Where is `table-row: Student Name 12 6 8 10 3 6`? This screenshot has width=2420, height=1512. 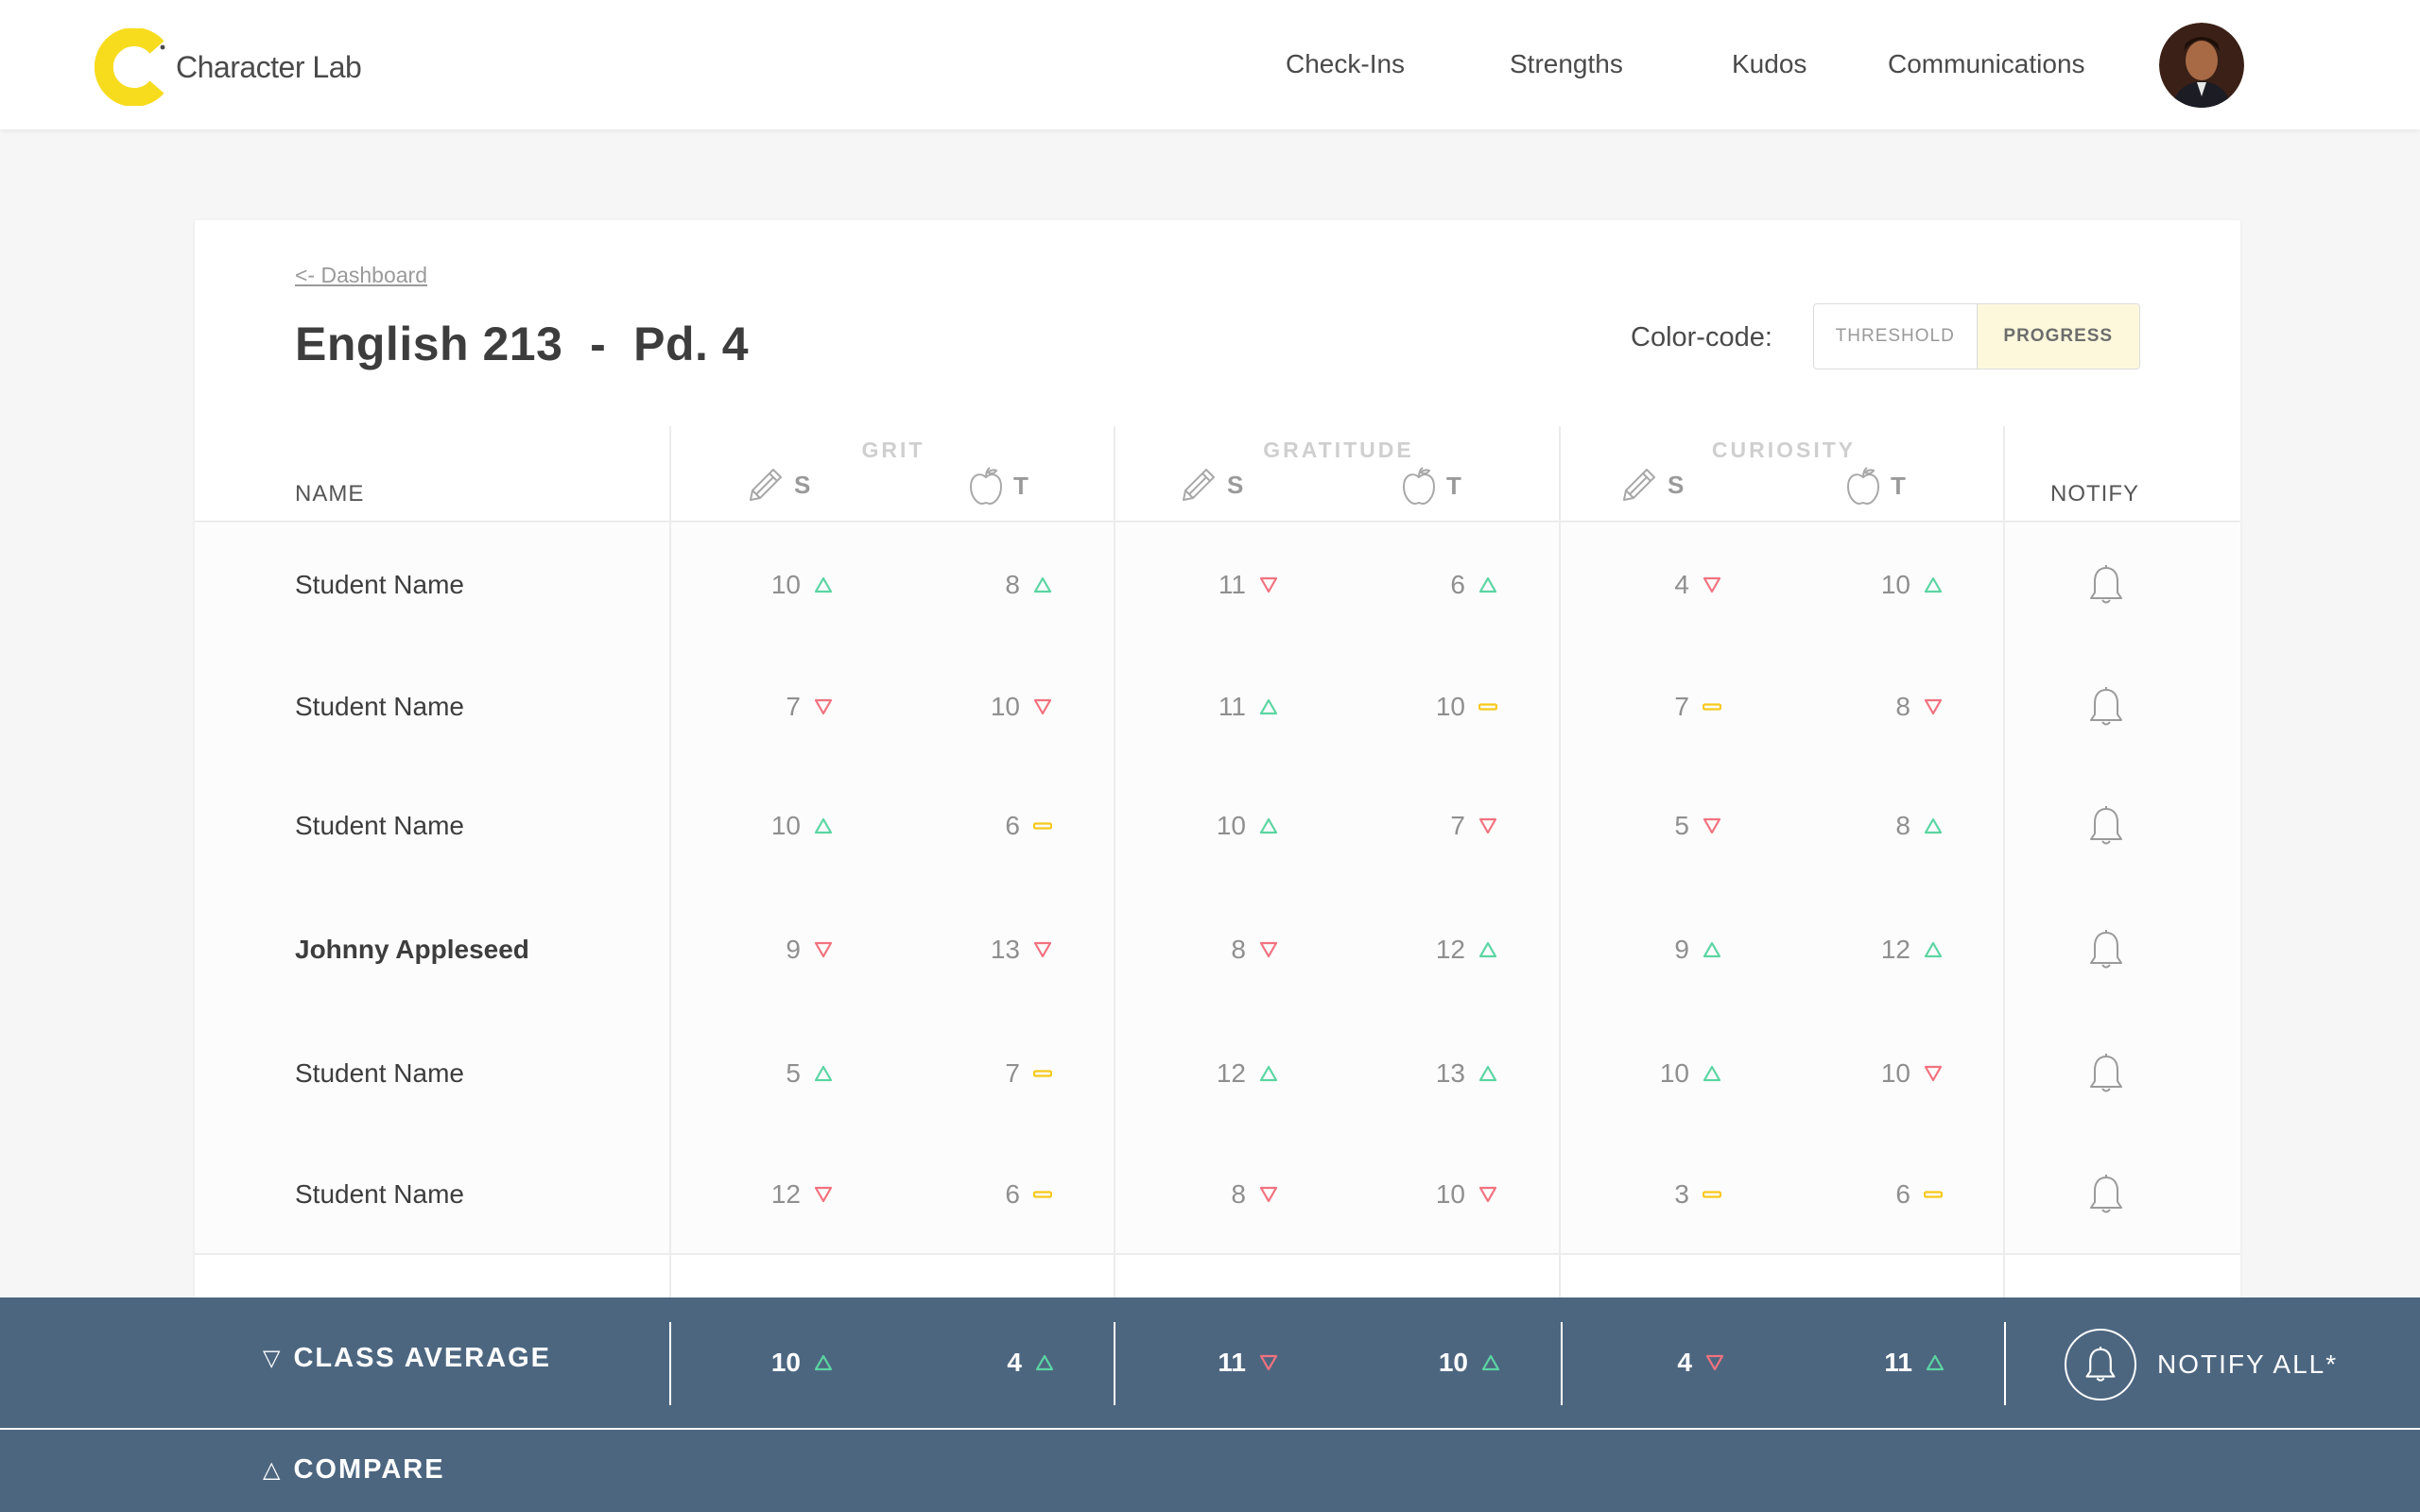
table-row: Student Name 12 6 8 10 3 6 is located at coordinates (1217, 1195).